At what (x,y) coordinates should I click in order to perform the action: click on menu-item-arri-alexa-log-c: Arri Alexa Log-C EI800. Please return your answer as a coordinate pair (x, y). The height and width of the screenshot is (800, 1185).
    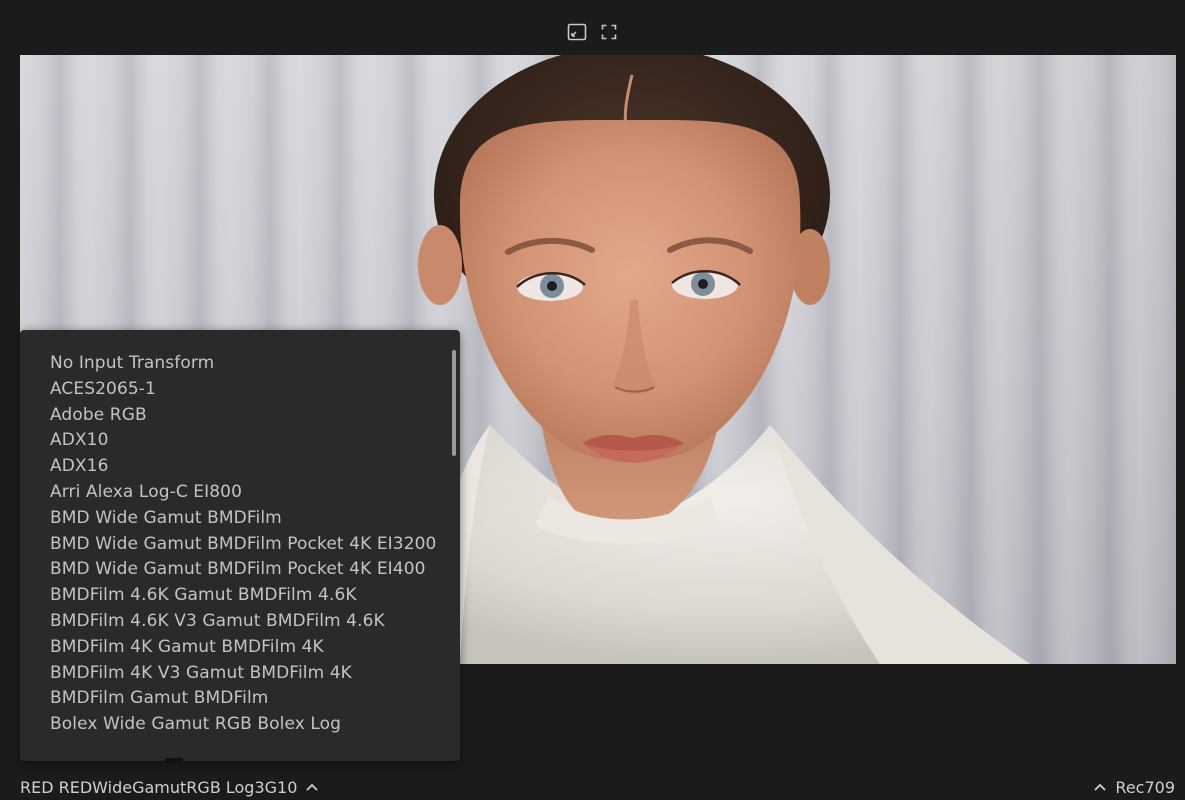
    Looking at the image, I should click on (230, 493).